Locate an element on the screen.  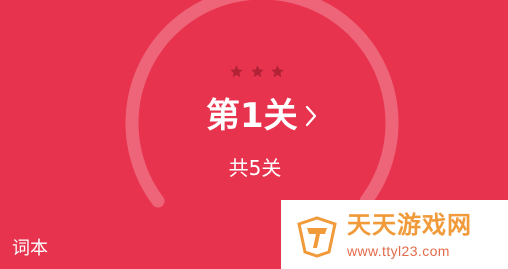
level-1-button: 第1关 is located at coordinates (262, 116).